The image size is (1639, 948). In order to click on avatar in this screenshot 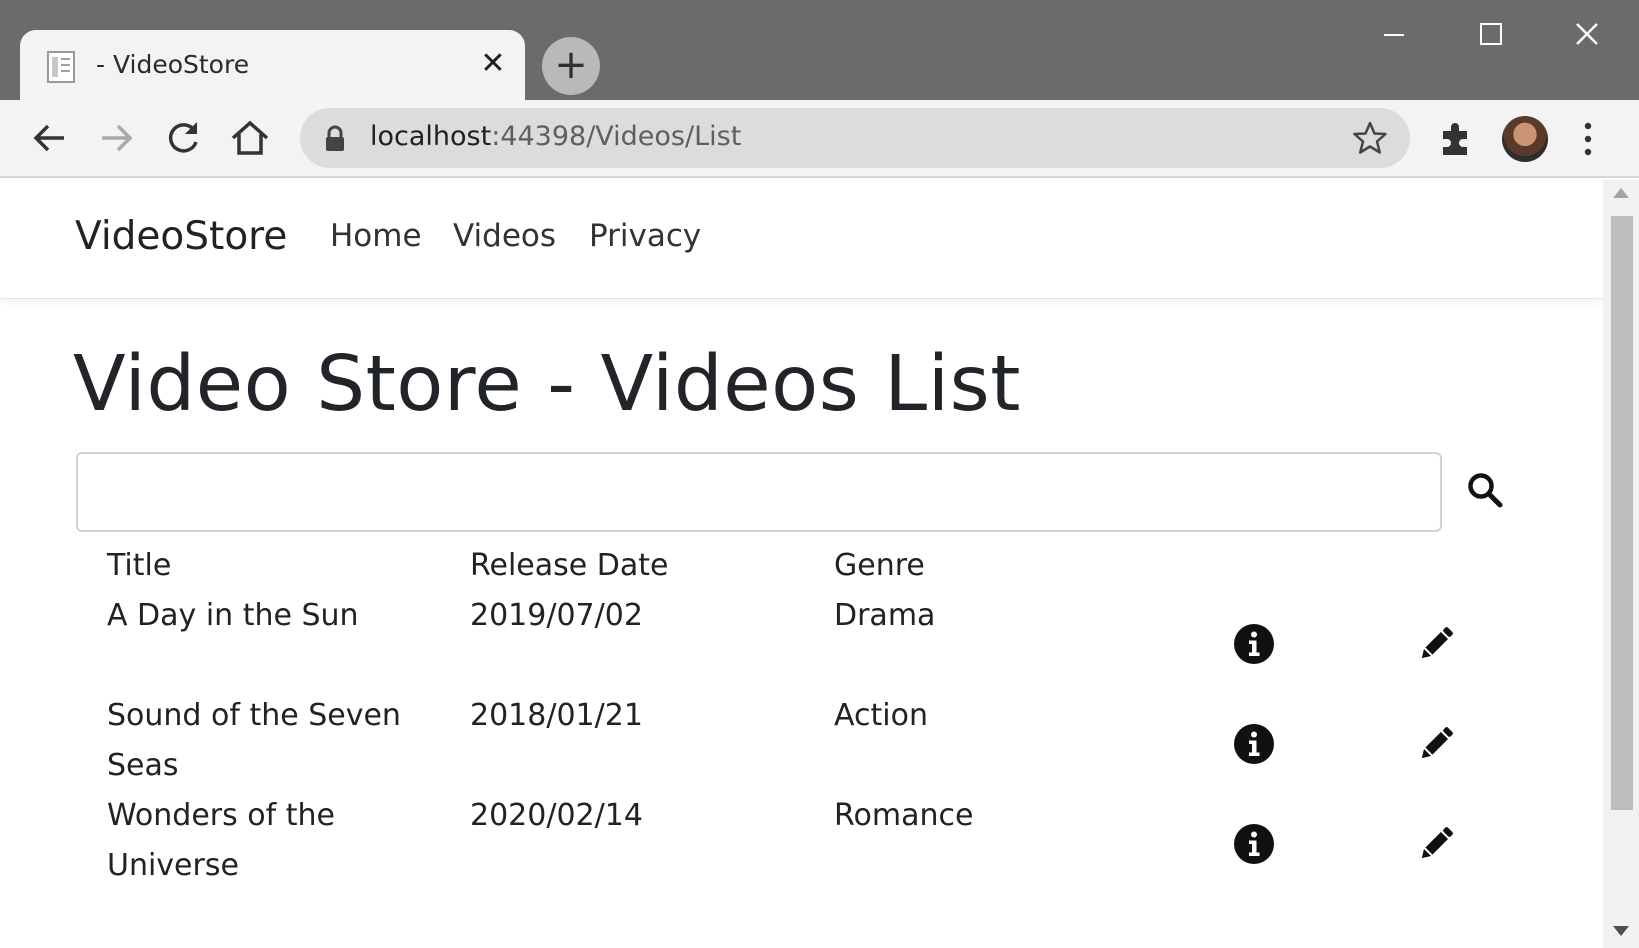, I will do `click(1525, 139)`.